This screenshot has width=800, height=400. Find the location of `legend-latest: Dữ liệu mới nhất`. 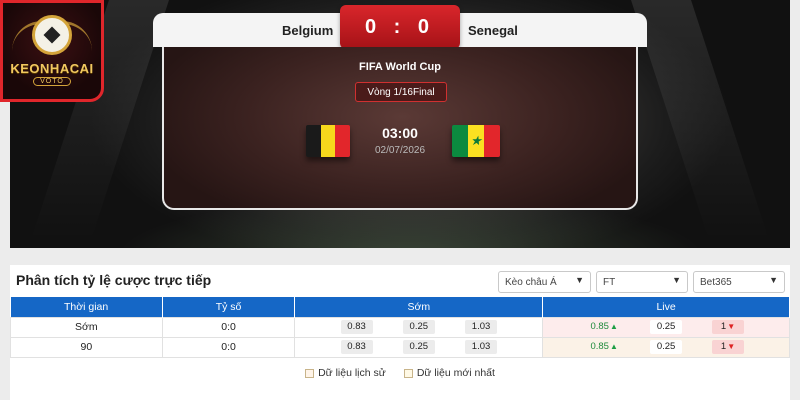

legend-latest: Dữ liệu mới nhất is located at coordinates (449, 373).